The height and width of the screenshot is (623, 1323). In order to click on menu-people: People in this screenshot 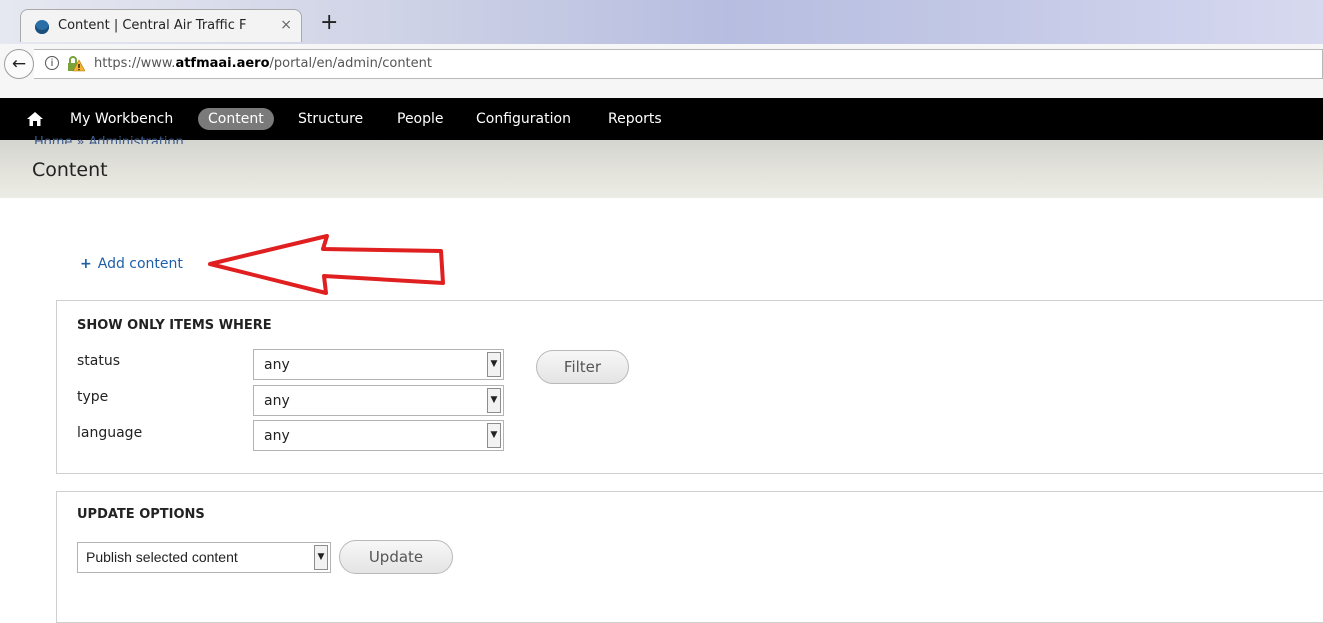, I will do `click(420, 119)`.